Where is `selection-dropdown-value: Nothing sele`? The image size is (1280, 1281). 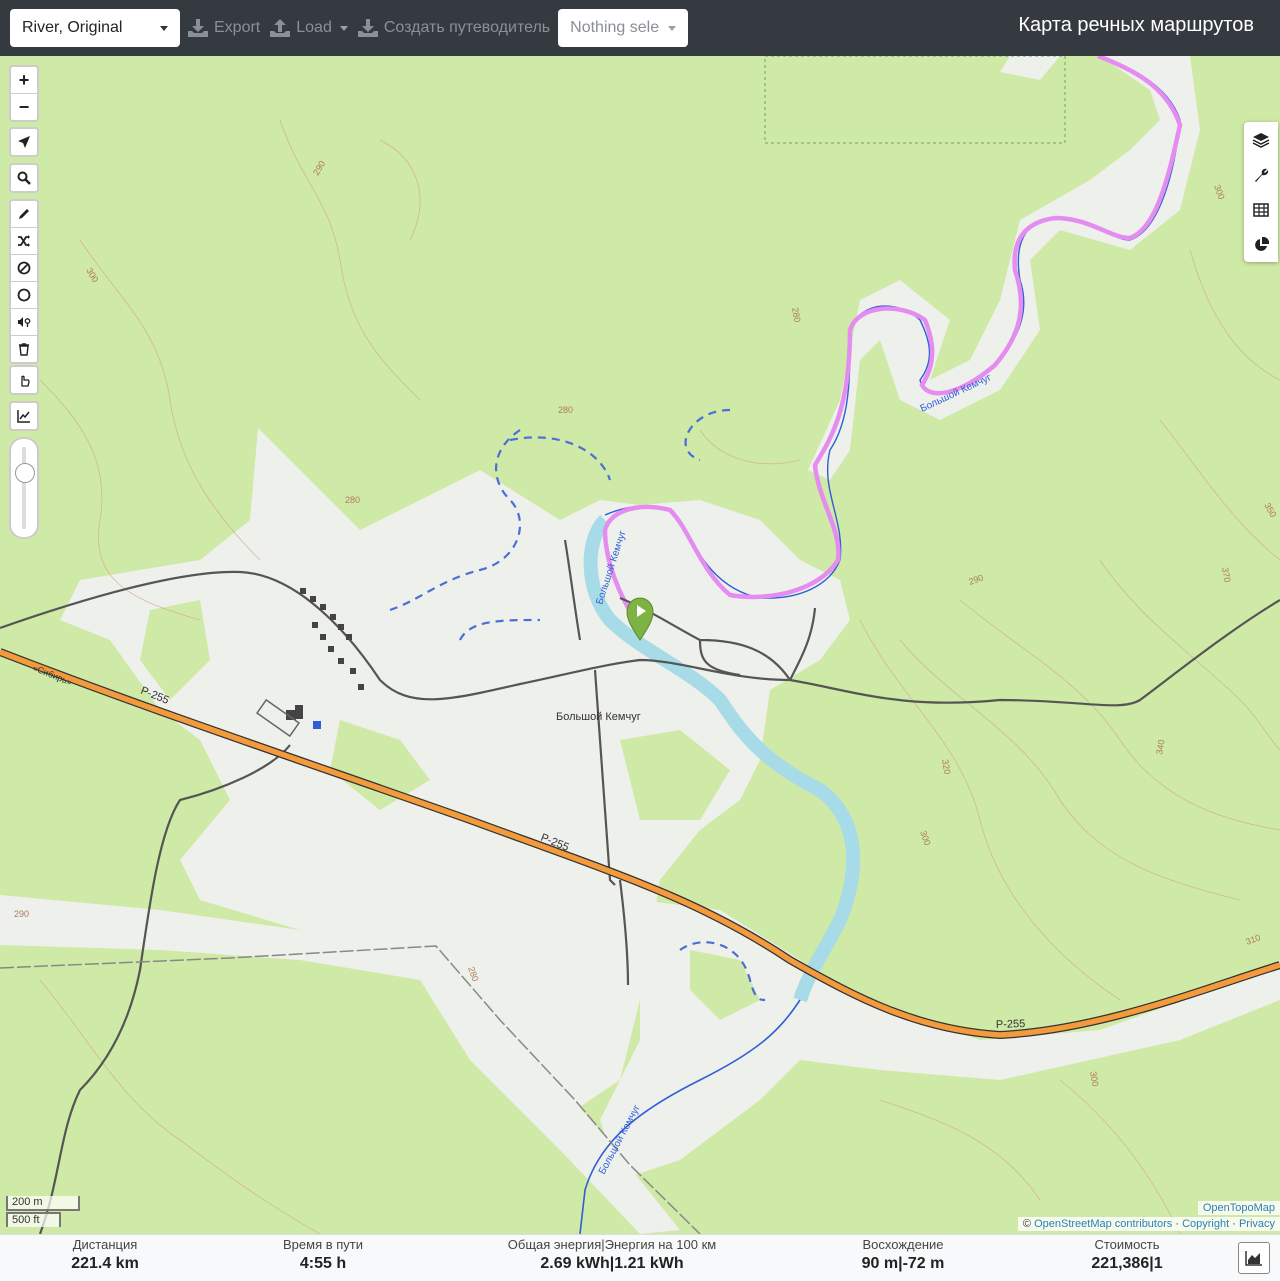
selection-dropdown-value: Nothing sele is located at coordinates (615, 27).